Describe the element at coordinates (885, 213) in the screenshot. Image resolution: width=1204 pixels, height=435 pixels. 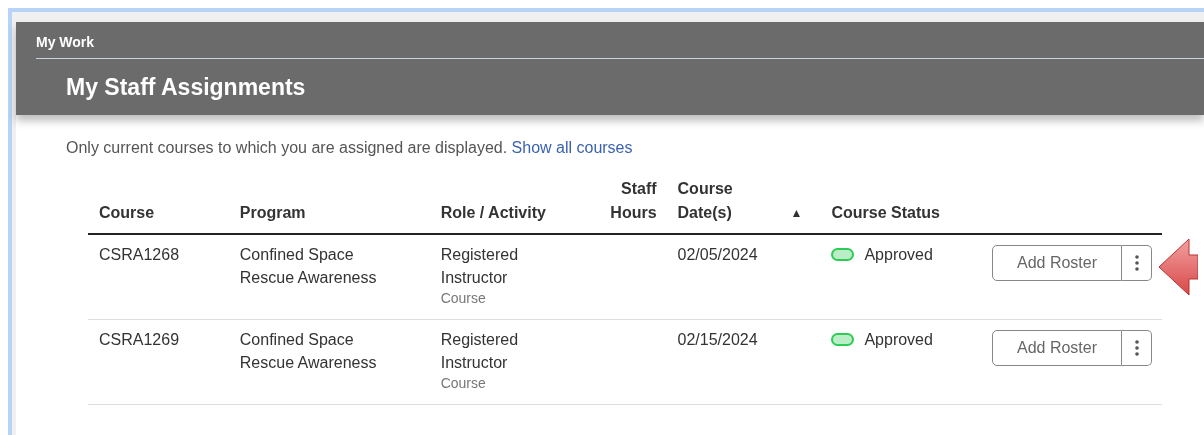
I see `column-header: Course Status` at that location.